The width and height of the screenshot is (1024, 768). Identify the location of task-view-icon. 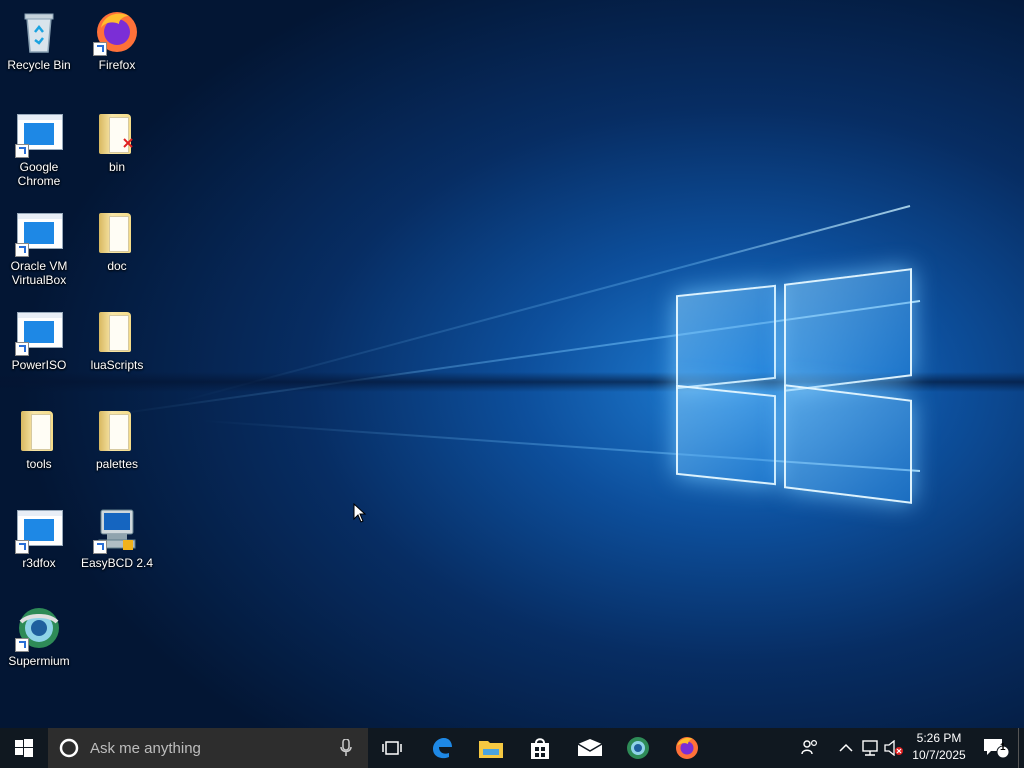
(392, 748).